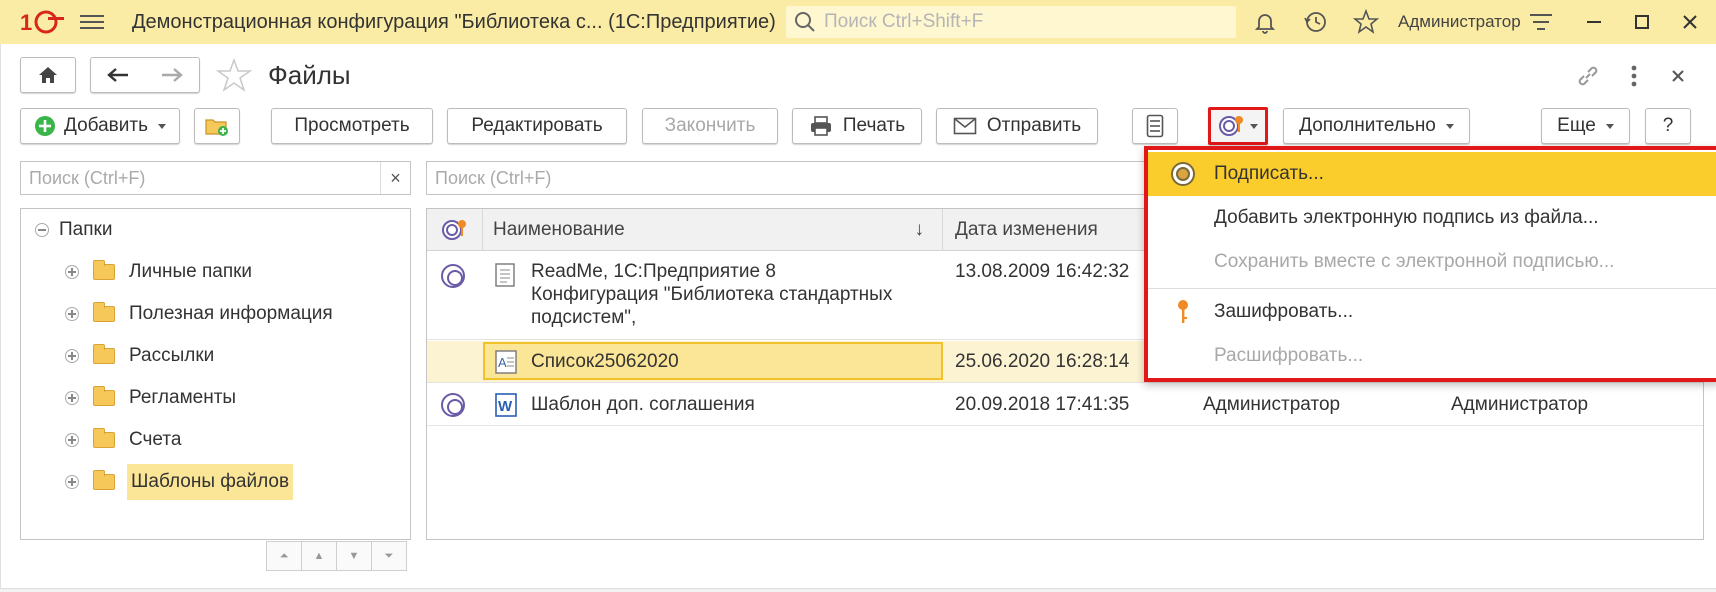  Describe the element at coordinates (1541, 22) in the screenshot. I see `sliders-icon` at that location.